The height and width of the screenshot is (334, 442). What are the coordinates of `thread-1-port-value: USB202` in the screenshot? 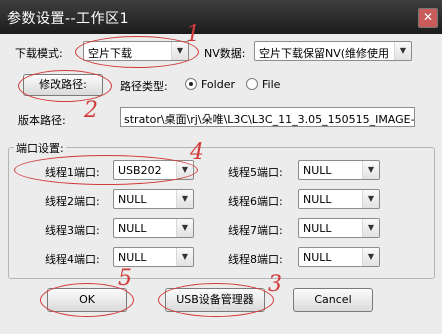 It's located at (140, 170).